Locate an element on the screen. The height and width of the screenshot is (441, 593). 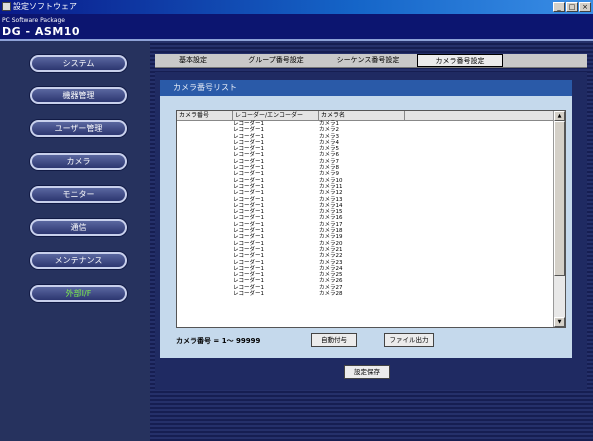
minimize-button: _ is located at coordinates (559, 7).